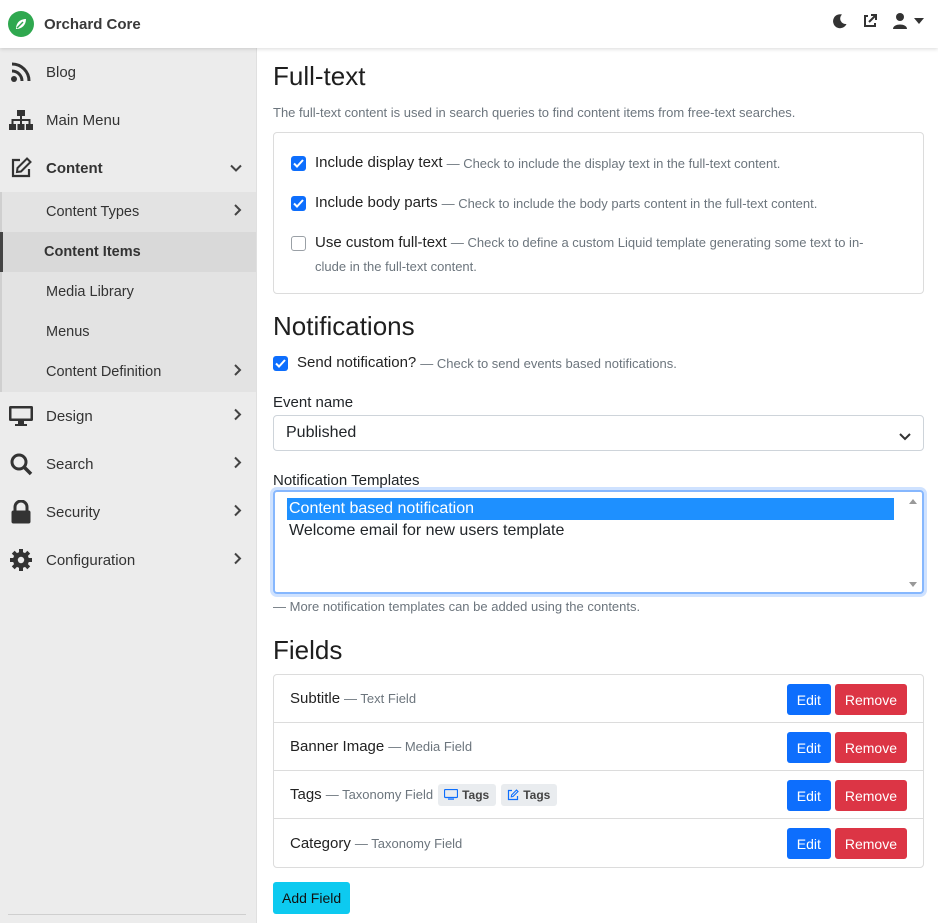 The height and width of the screenshot is (923, 938). What do you see at coordinates (321, 432) in the screenshot?
I see `event-name-value: Published` at bounding box center [321, 432].